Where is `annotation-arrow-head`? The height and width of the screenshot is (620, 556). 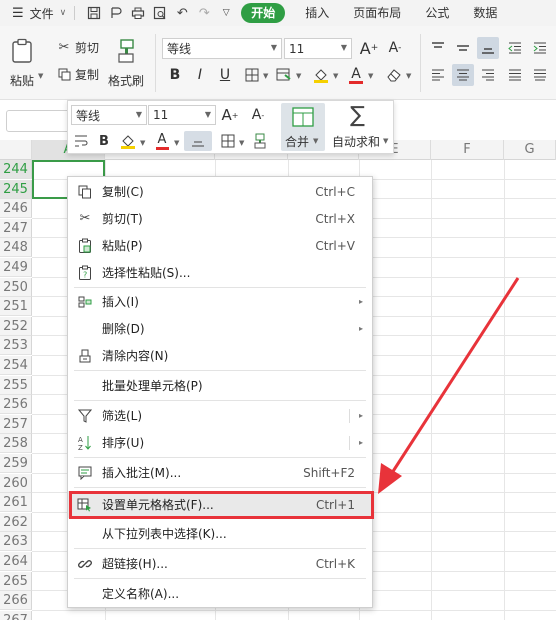 annotation-arrow-head is located at coordinates (390, 478).